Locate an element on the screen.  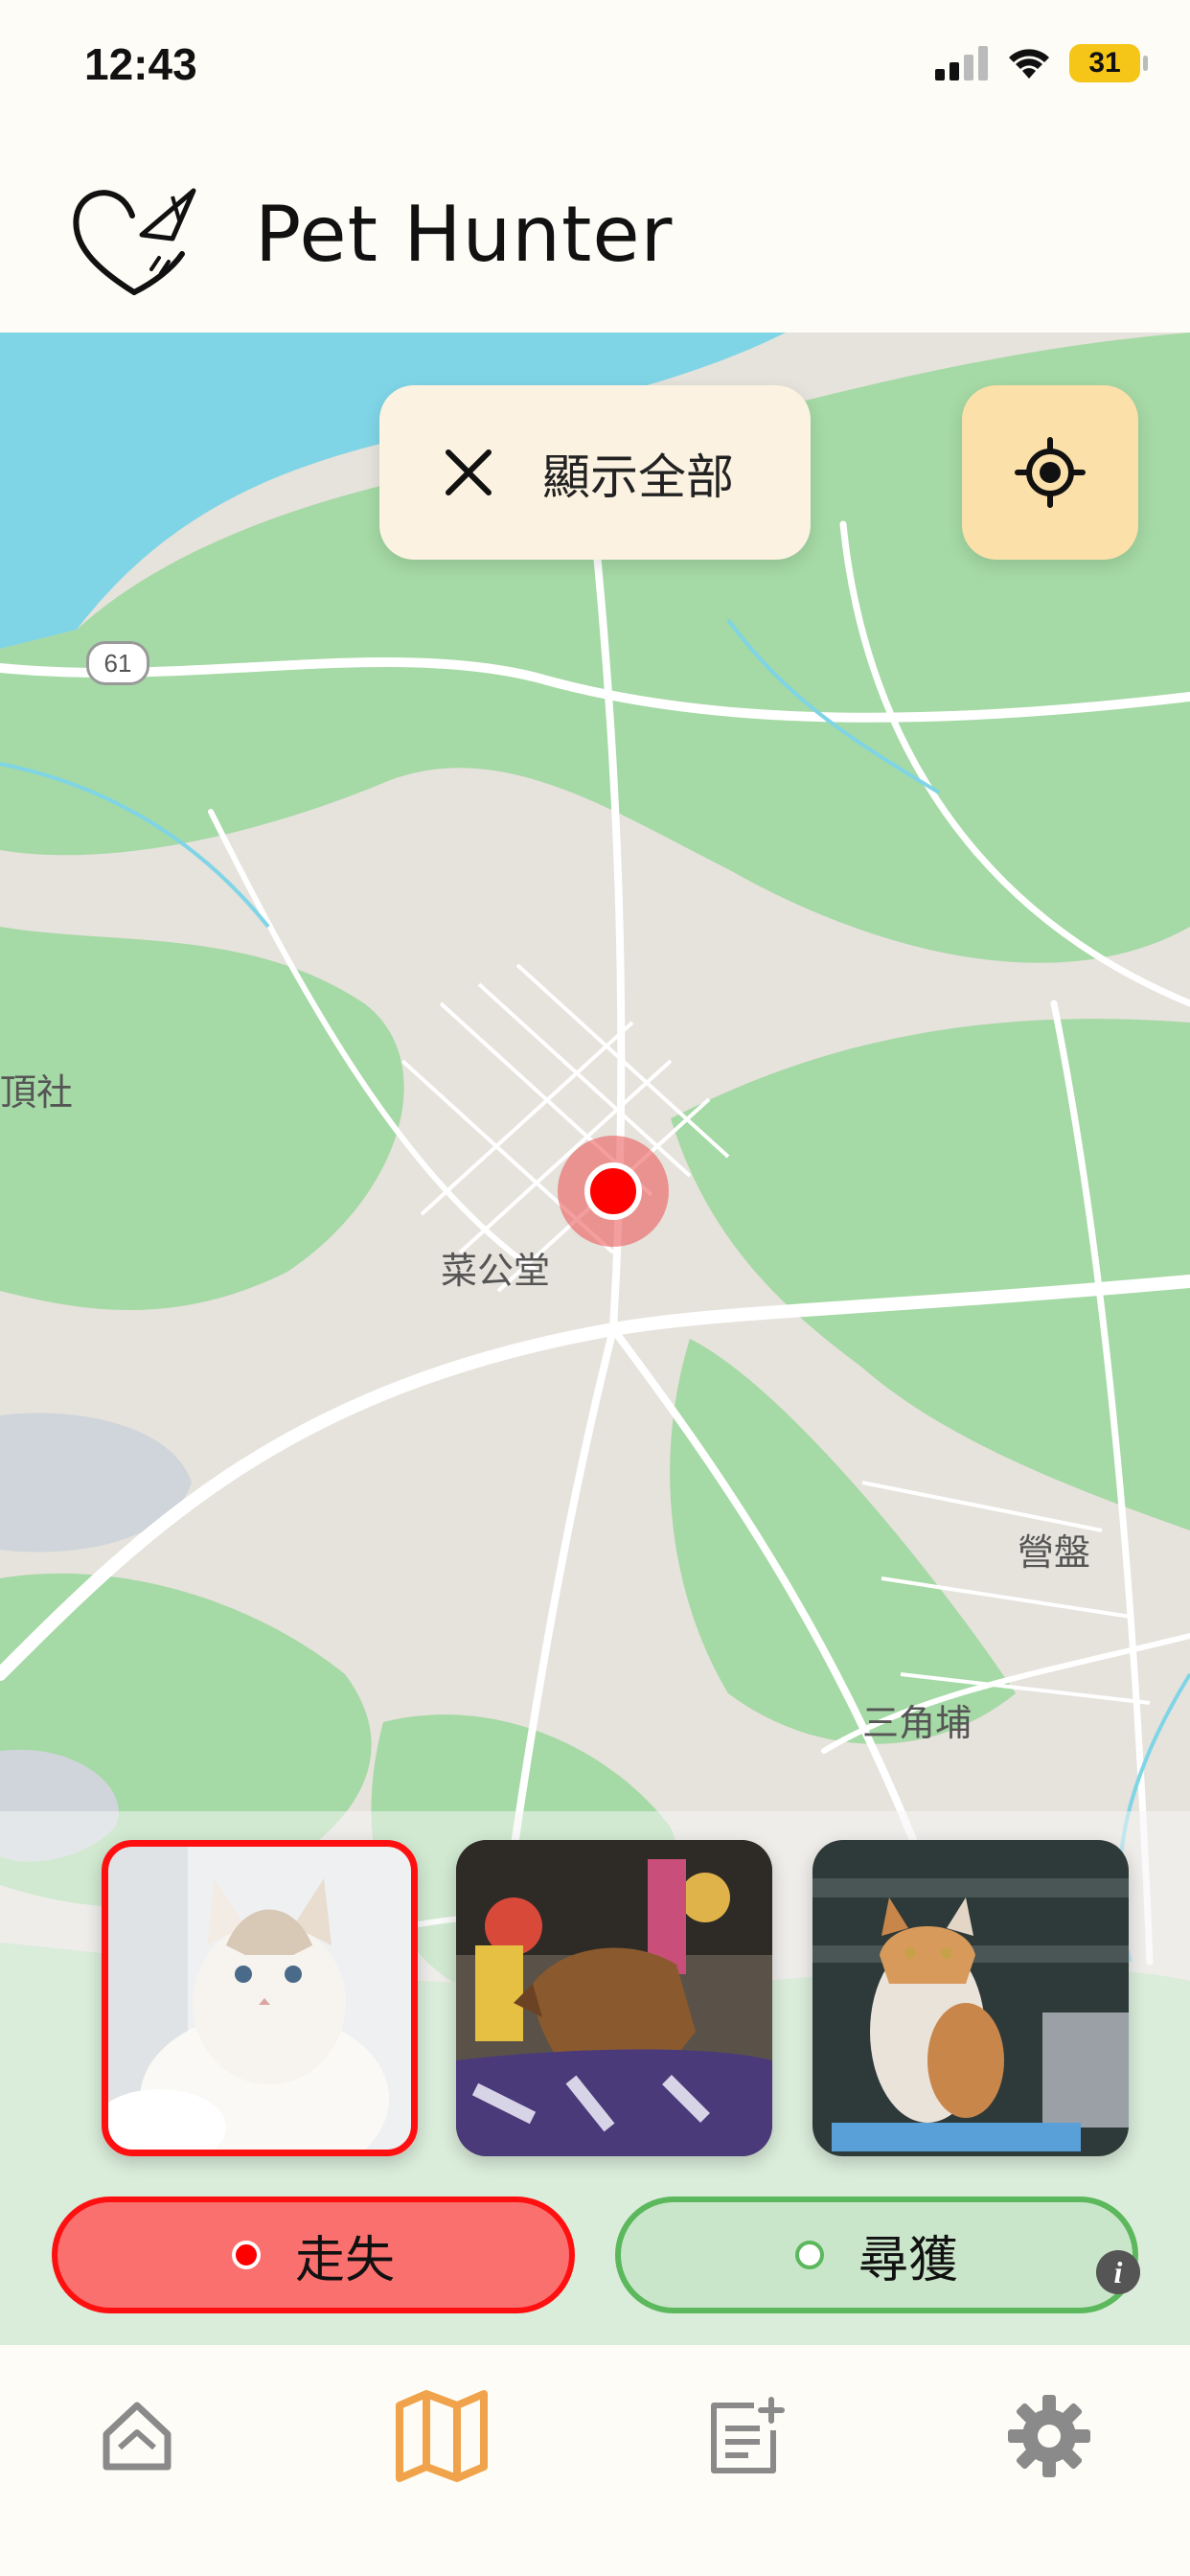
filter-chip-label: 顯示全部 is located at coordinates (638, 477).